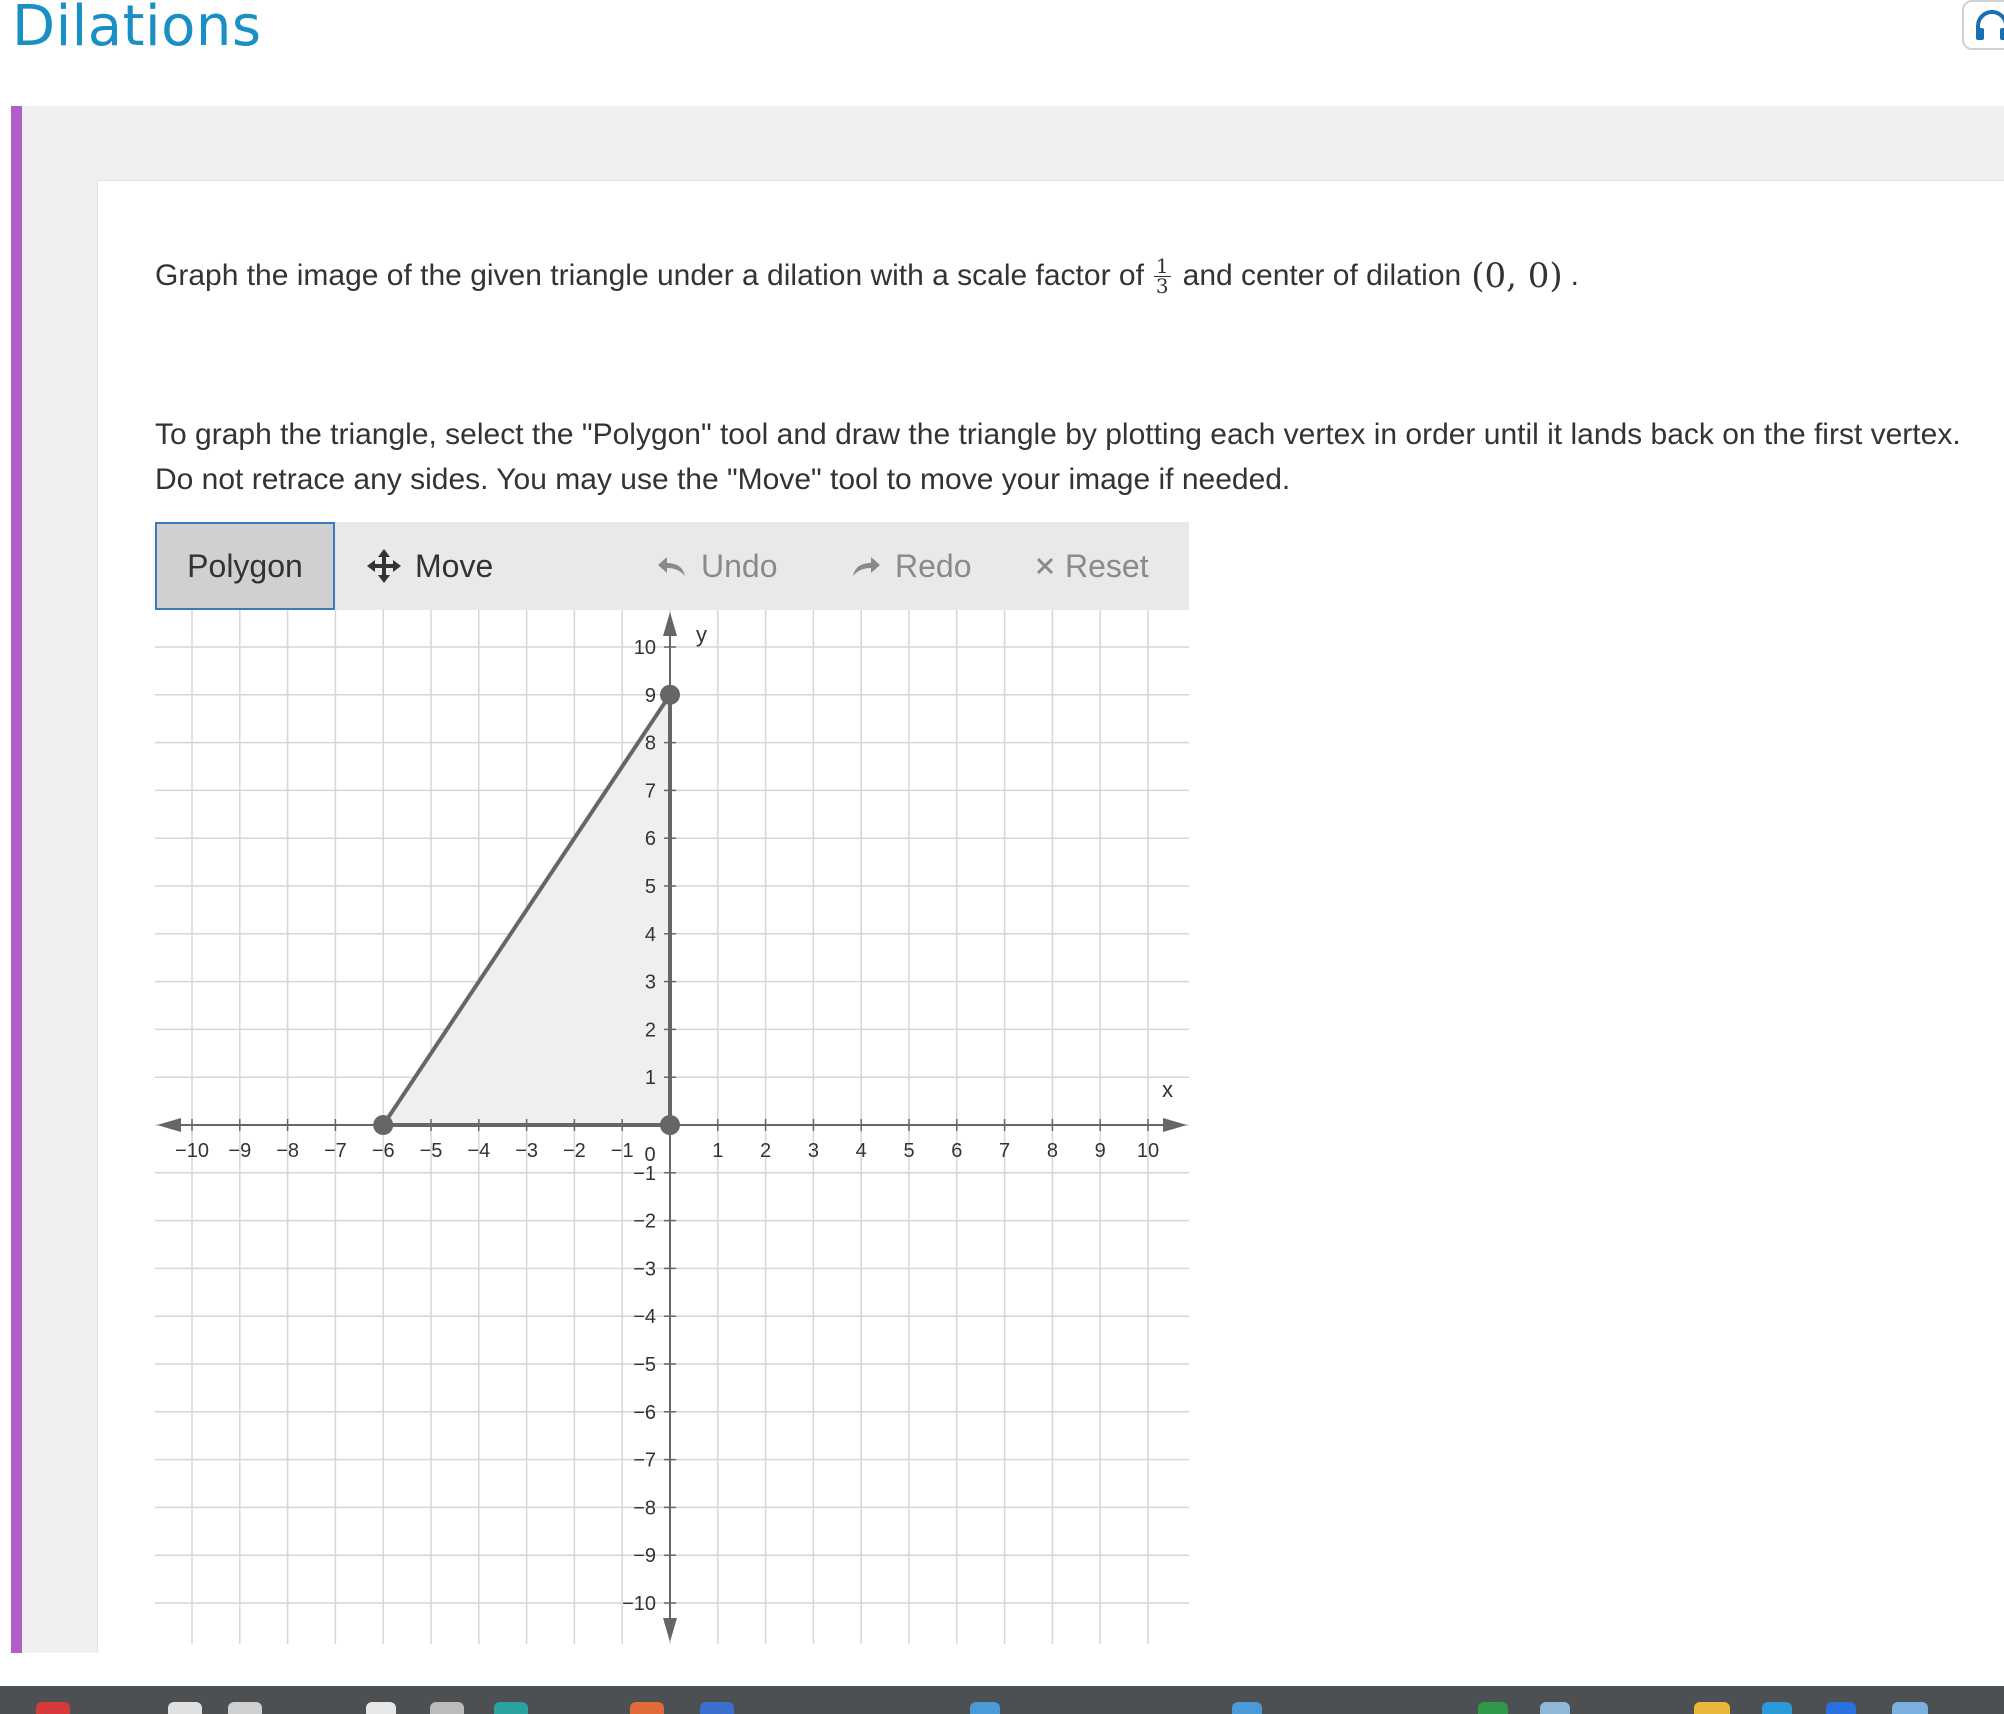 The width and height of the screenshot is (2004, 1714). I want to click on y-tick-label: 8, so click(650, 744).